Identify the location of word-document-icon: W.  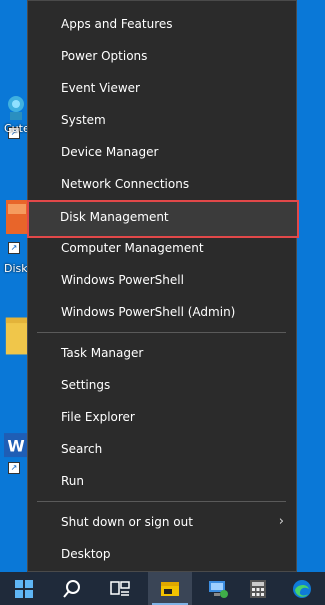
(16, 445).